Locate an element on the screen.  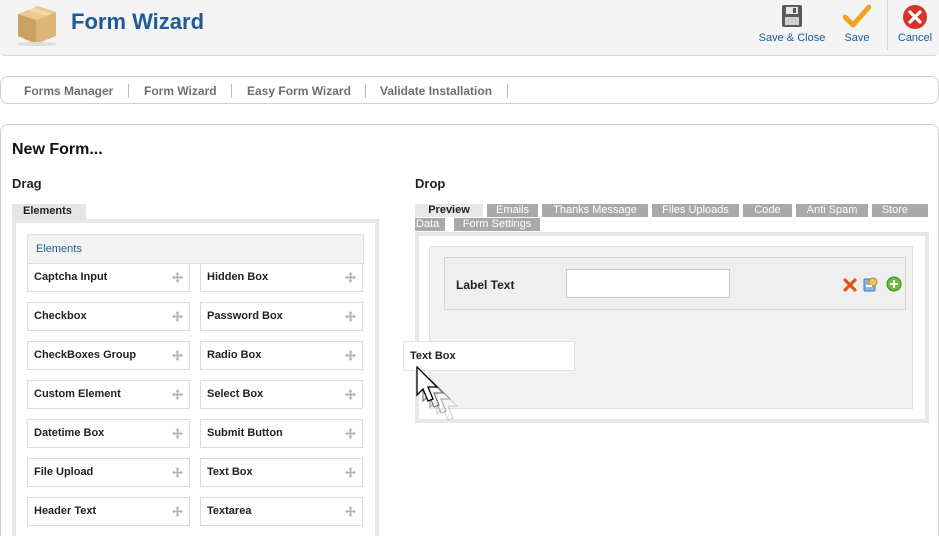
floppy-disk-icon is located at coordinates (792, 16).